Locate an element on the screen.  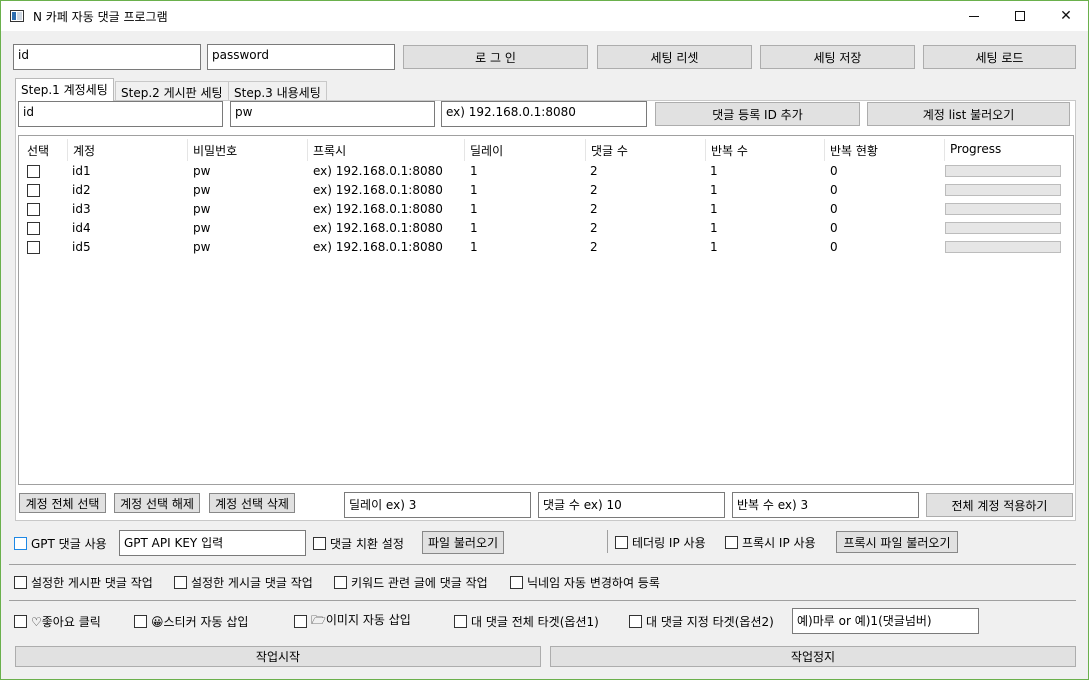
reset-settings-button: 세팅 리셋 is located at coordinates (674, 57).